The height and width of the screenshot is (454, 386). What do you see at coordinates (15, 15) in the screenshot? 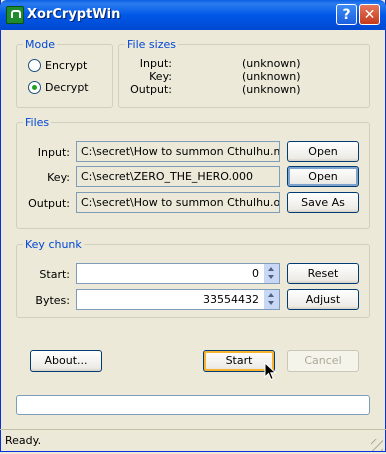
I see `app-lock-icon` at bounding box center [15, 15].